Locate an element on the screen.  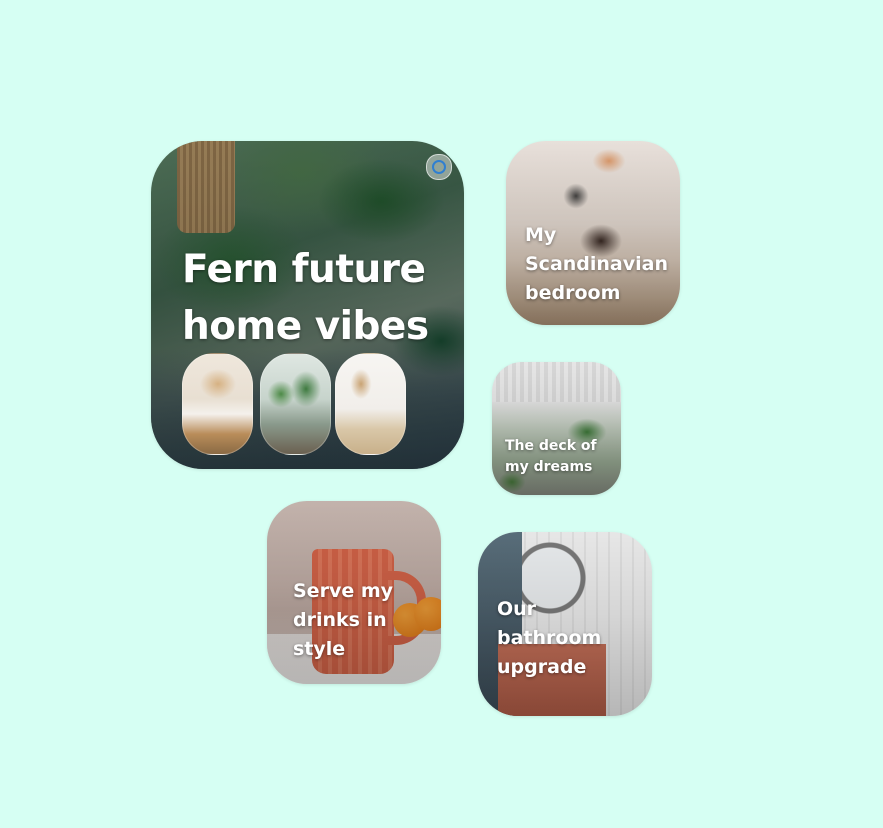
board-title: The deck of my dreams is located at coordinates (551, 456).